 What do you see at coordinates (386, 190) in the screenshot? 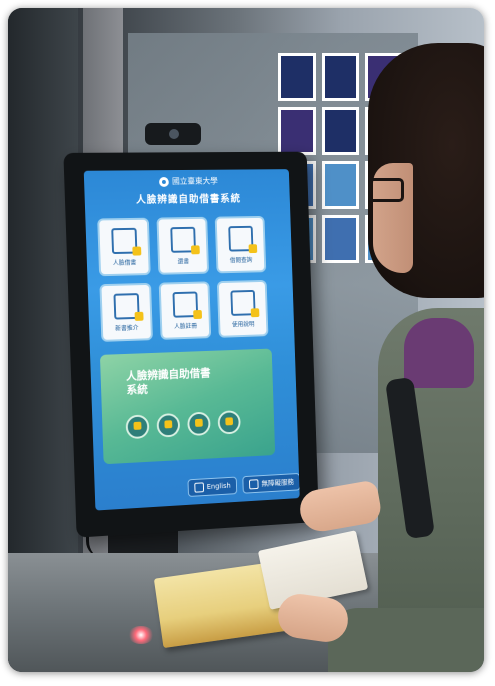
I see `person-glasses` at bounding box center [386, 190].